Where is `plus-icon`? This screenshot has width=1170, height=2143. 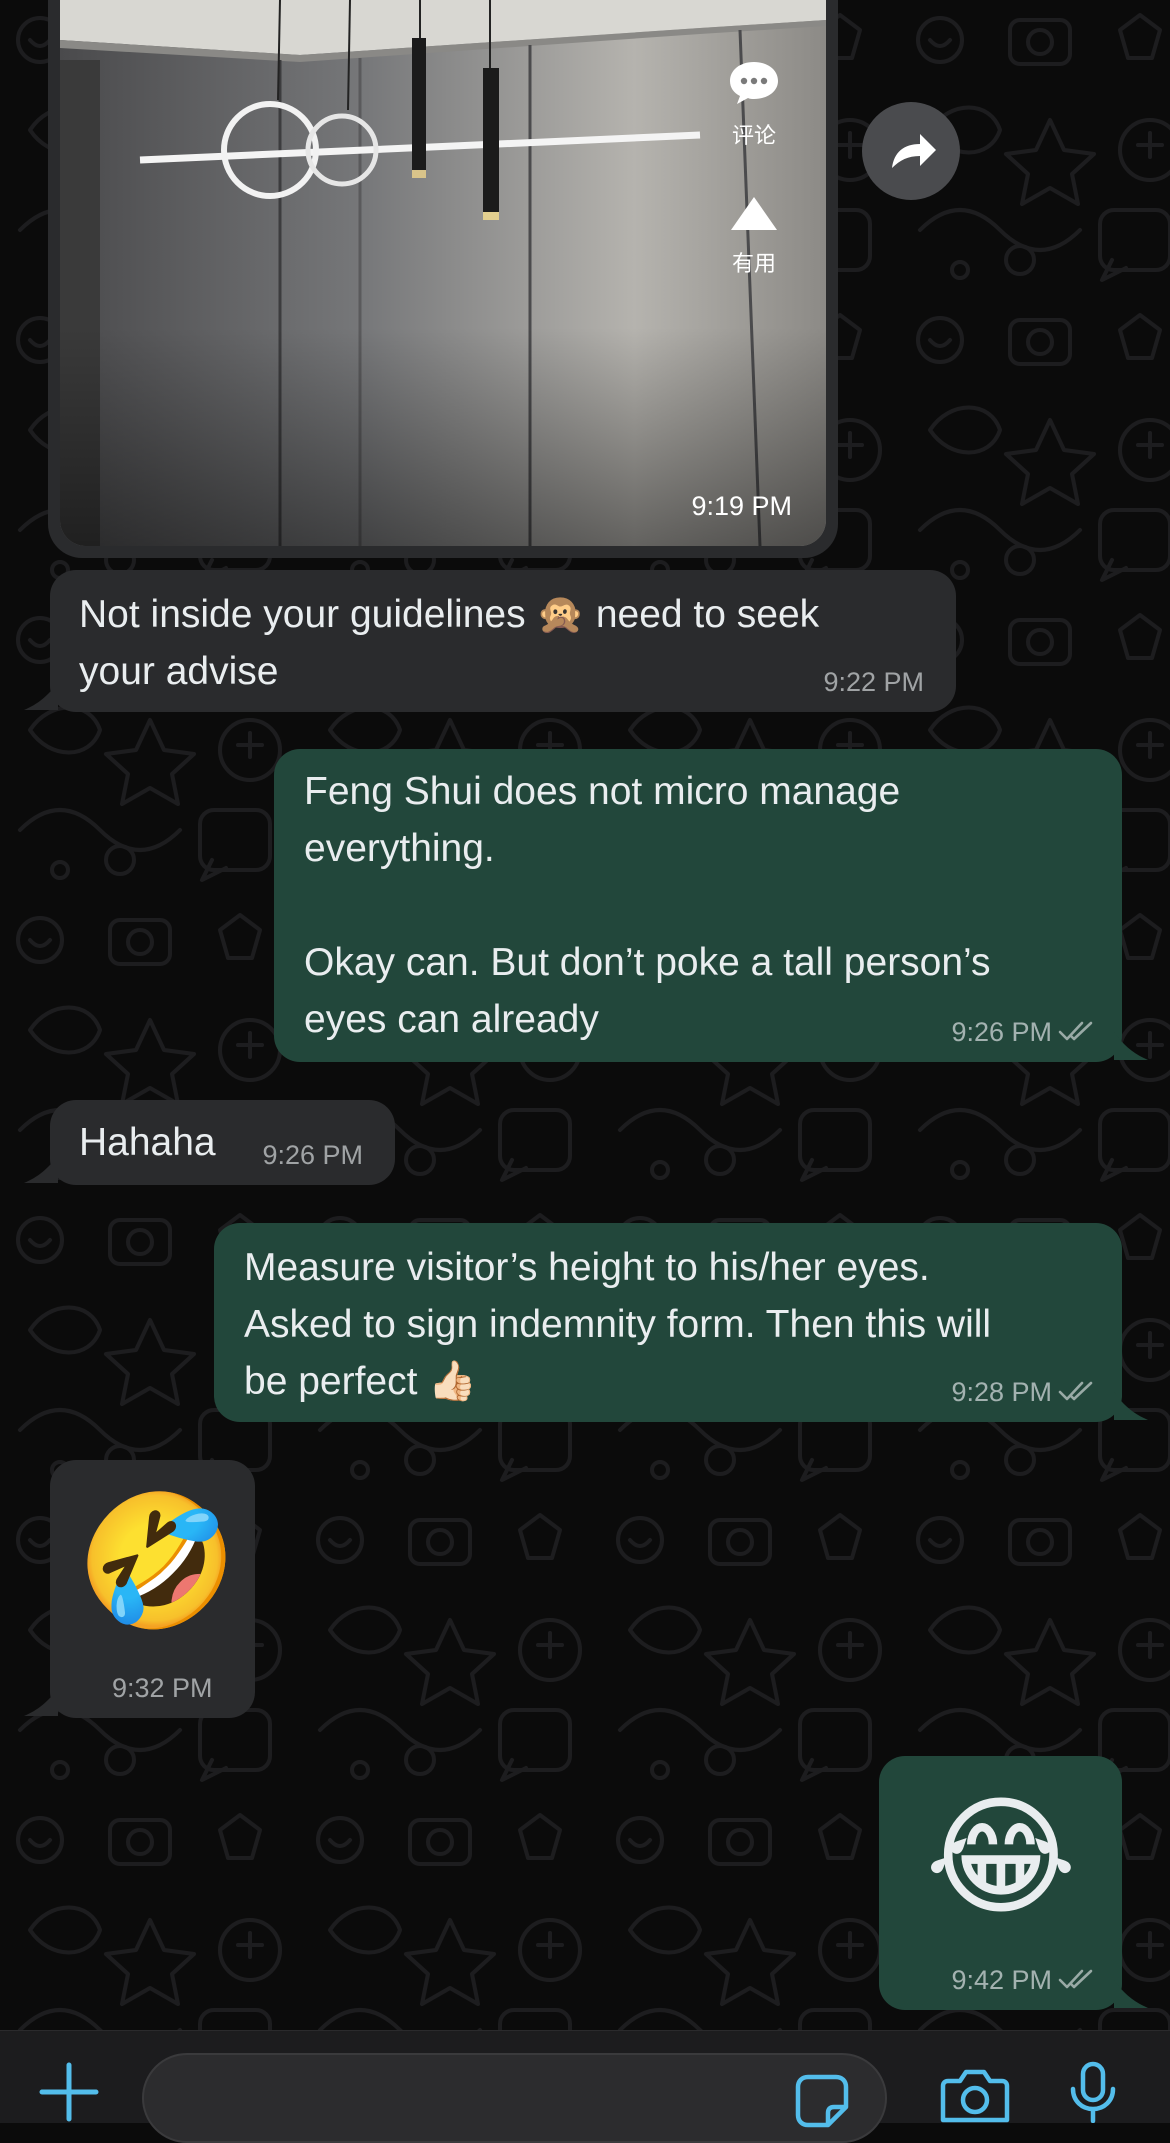 plus-icon is located at coordinates (69, 2092).